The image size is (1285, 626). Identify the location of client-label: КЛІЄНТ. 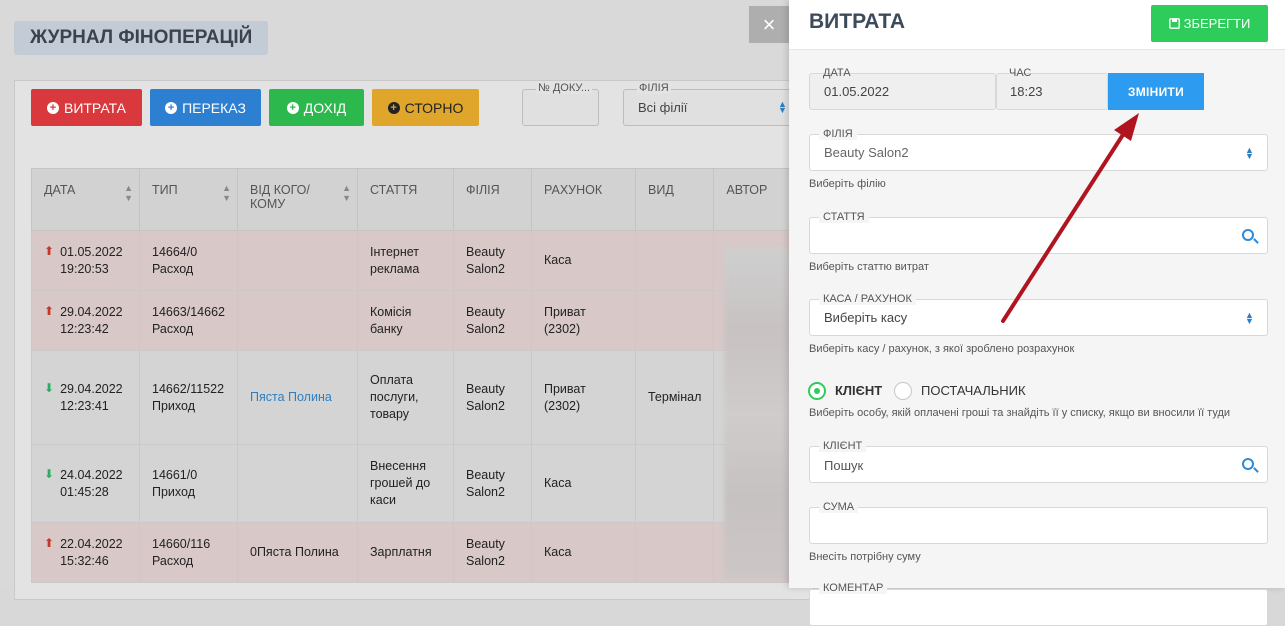
(843, 446).